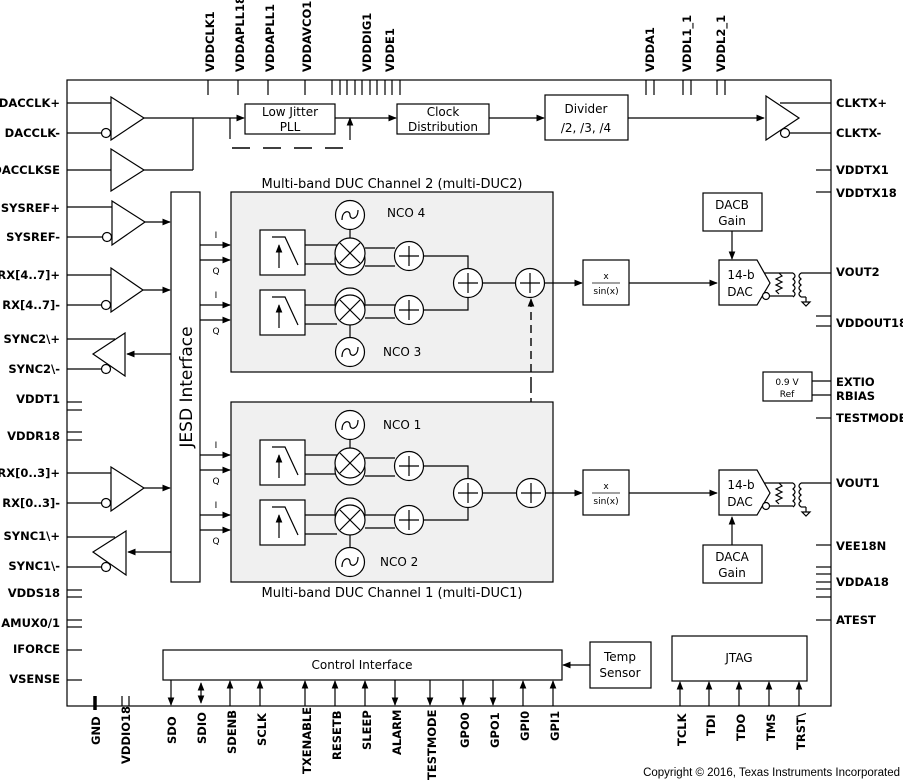 The height and width of the screenshot is (781, 903). I want to click on left-pin-ticks, so click(74, 541).